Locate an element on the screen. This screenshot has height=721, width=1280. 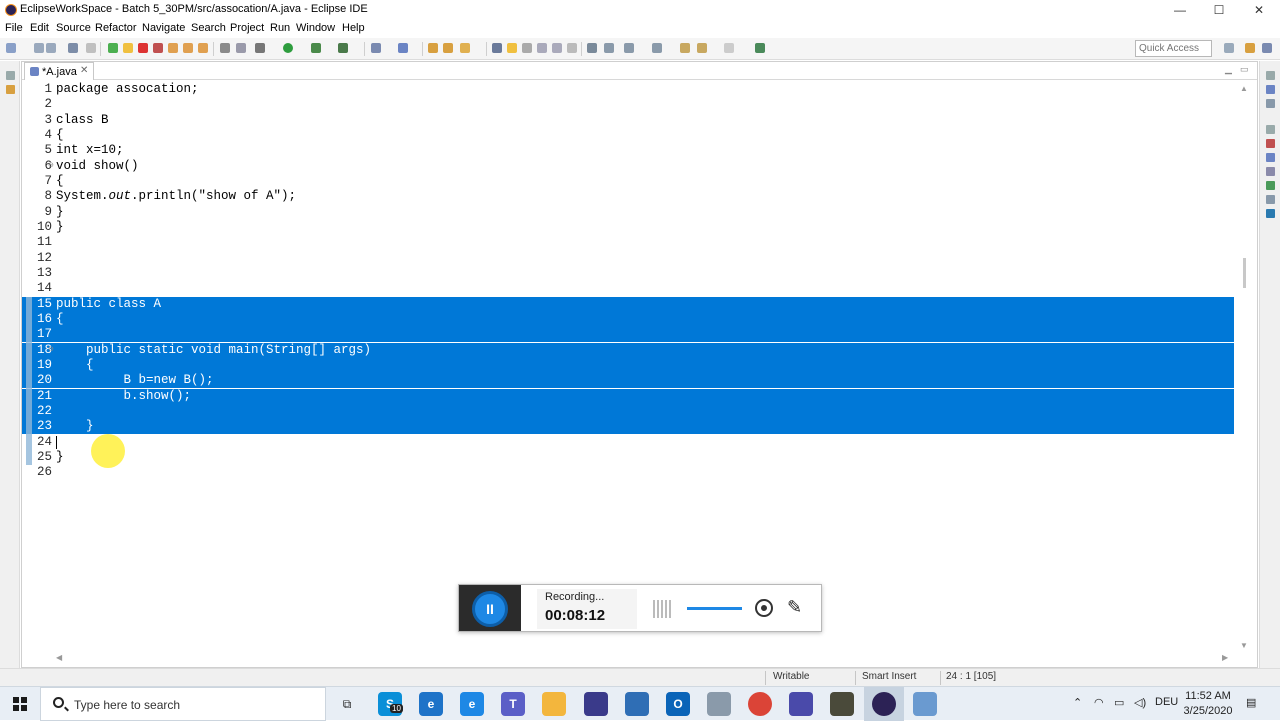
eclipse-taskbar-icon is located at coordinates (884, 704).